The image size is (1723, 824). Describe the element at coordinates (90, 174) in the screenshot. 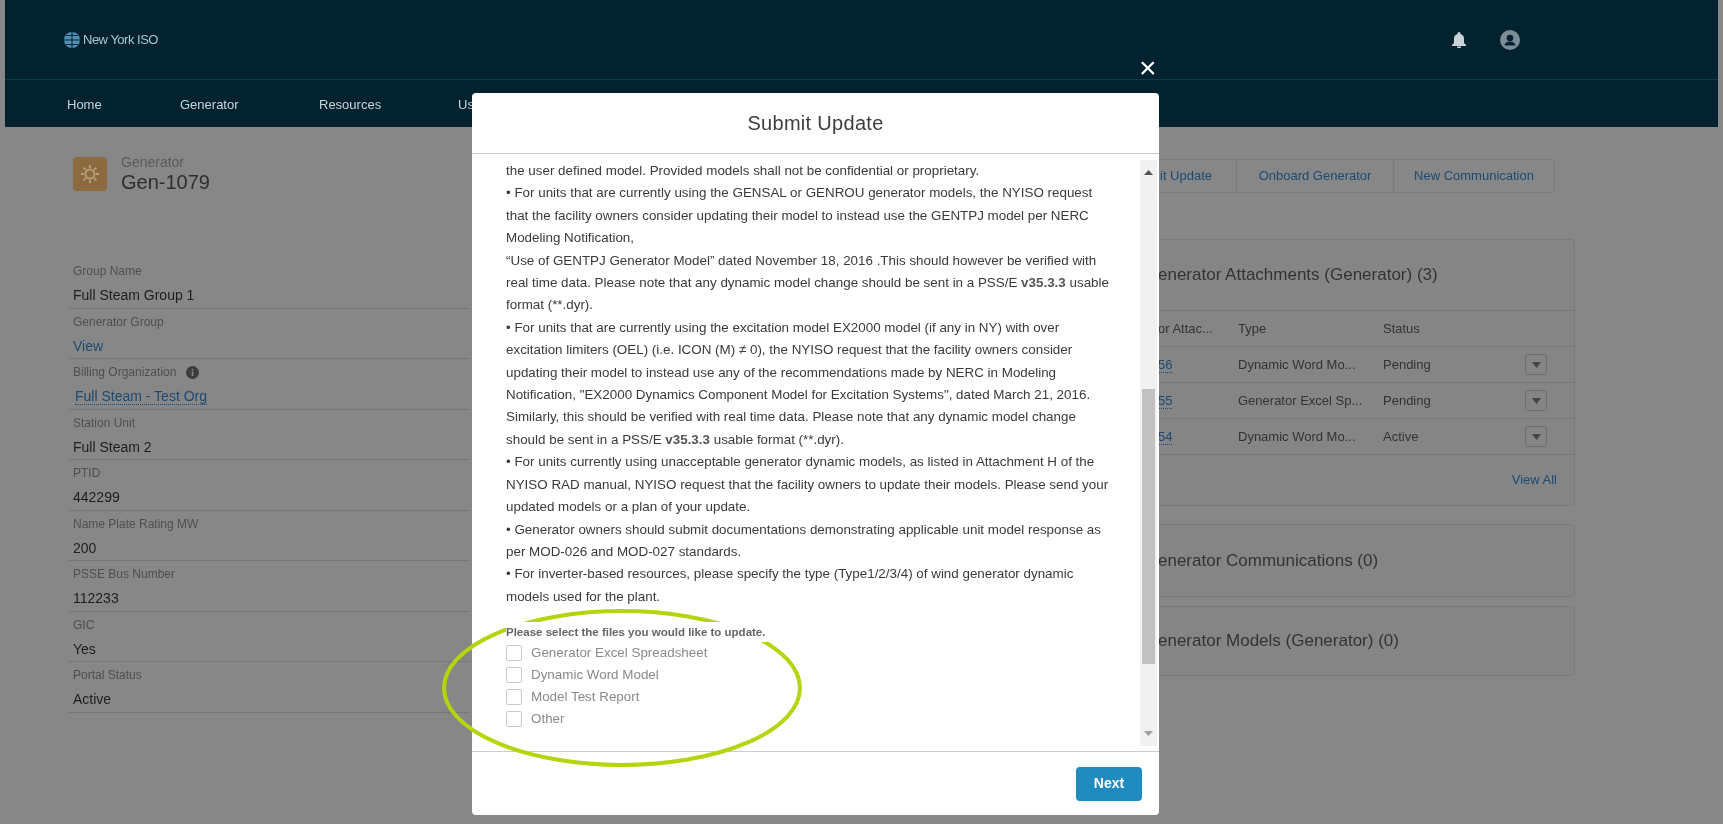

I see `gear-icon` at that location.